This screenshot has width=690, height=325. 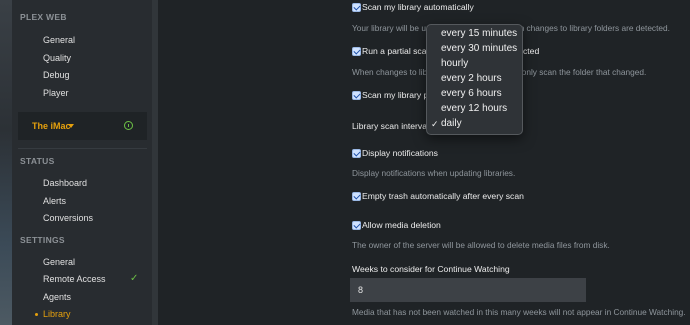 What do you see at coordinates (431, 269) in the screenshot?
I see `weeks-label: Weeks to consider for Continue Watching` at bounding box center [431, 269].